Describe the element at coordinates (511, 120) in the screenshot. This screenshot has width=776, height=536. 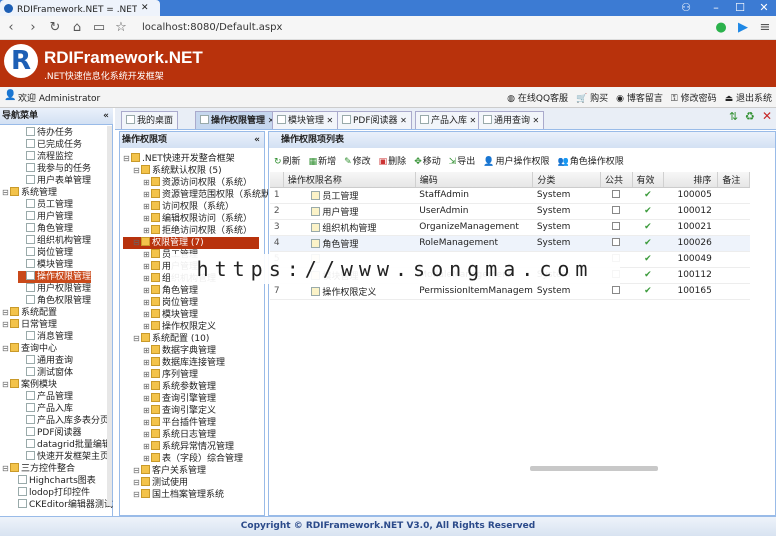
I see `tab: 通用查询 ✕` at that location.